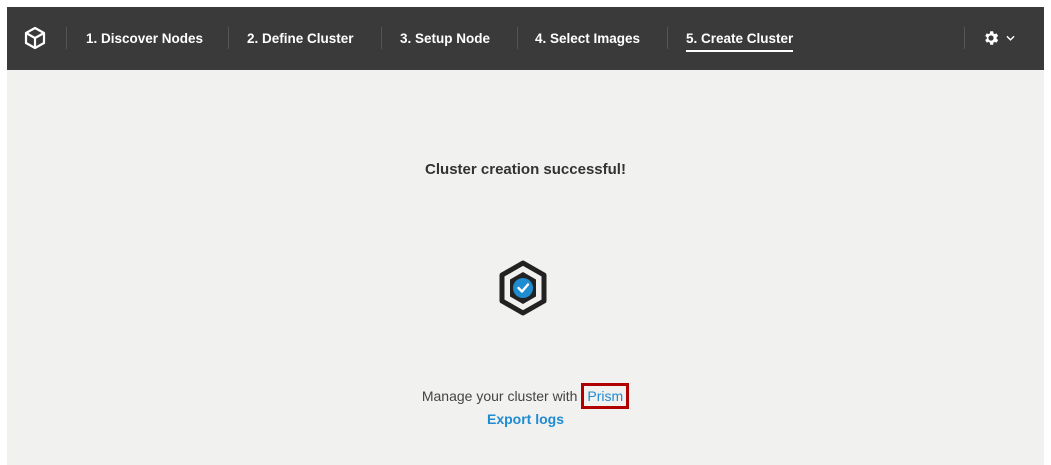  I want to click on nutanix-foundation-cube-icon, so click(35, 38).